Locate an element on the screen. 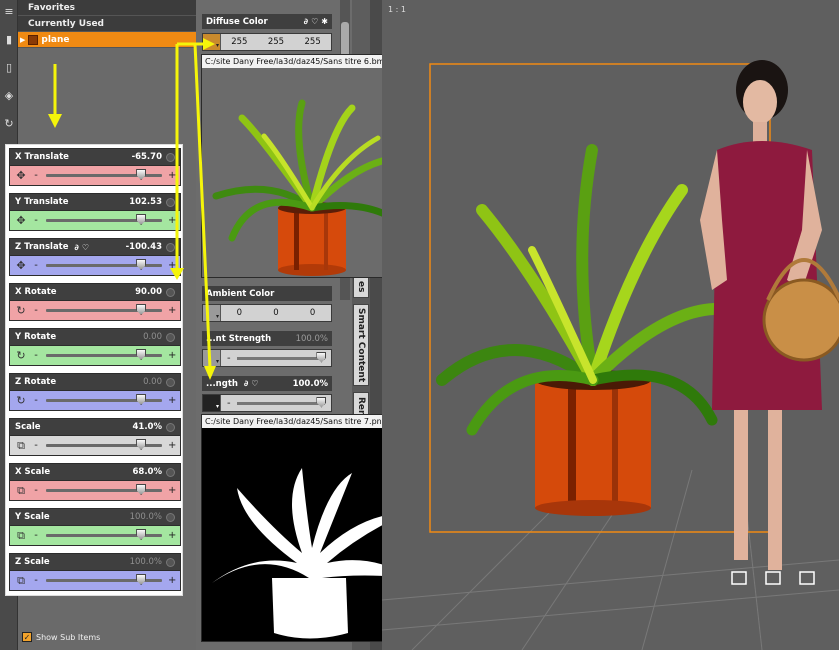  ambient-g: 0 is located at coordinates (275, 313).